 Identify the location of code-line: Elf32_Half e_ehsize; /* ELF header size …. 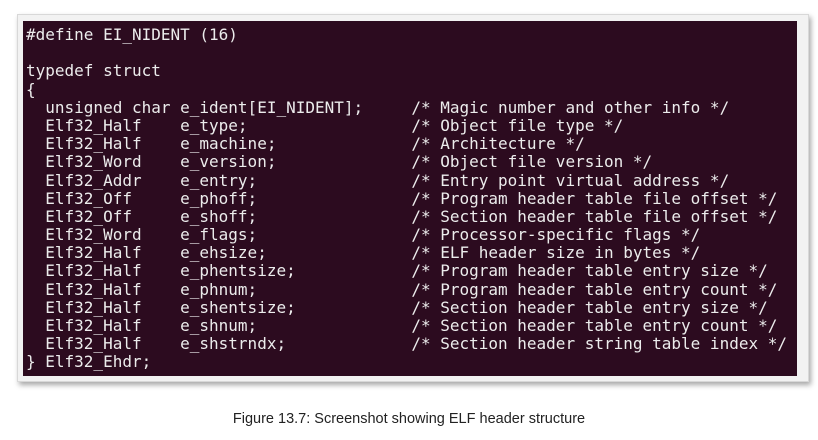
(363, 253).